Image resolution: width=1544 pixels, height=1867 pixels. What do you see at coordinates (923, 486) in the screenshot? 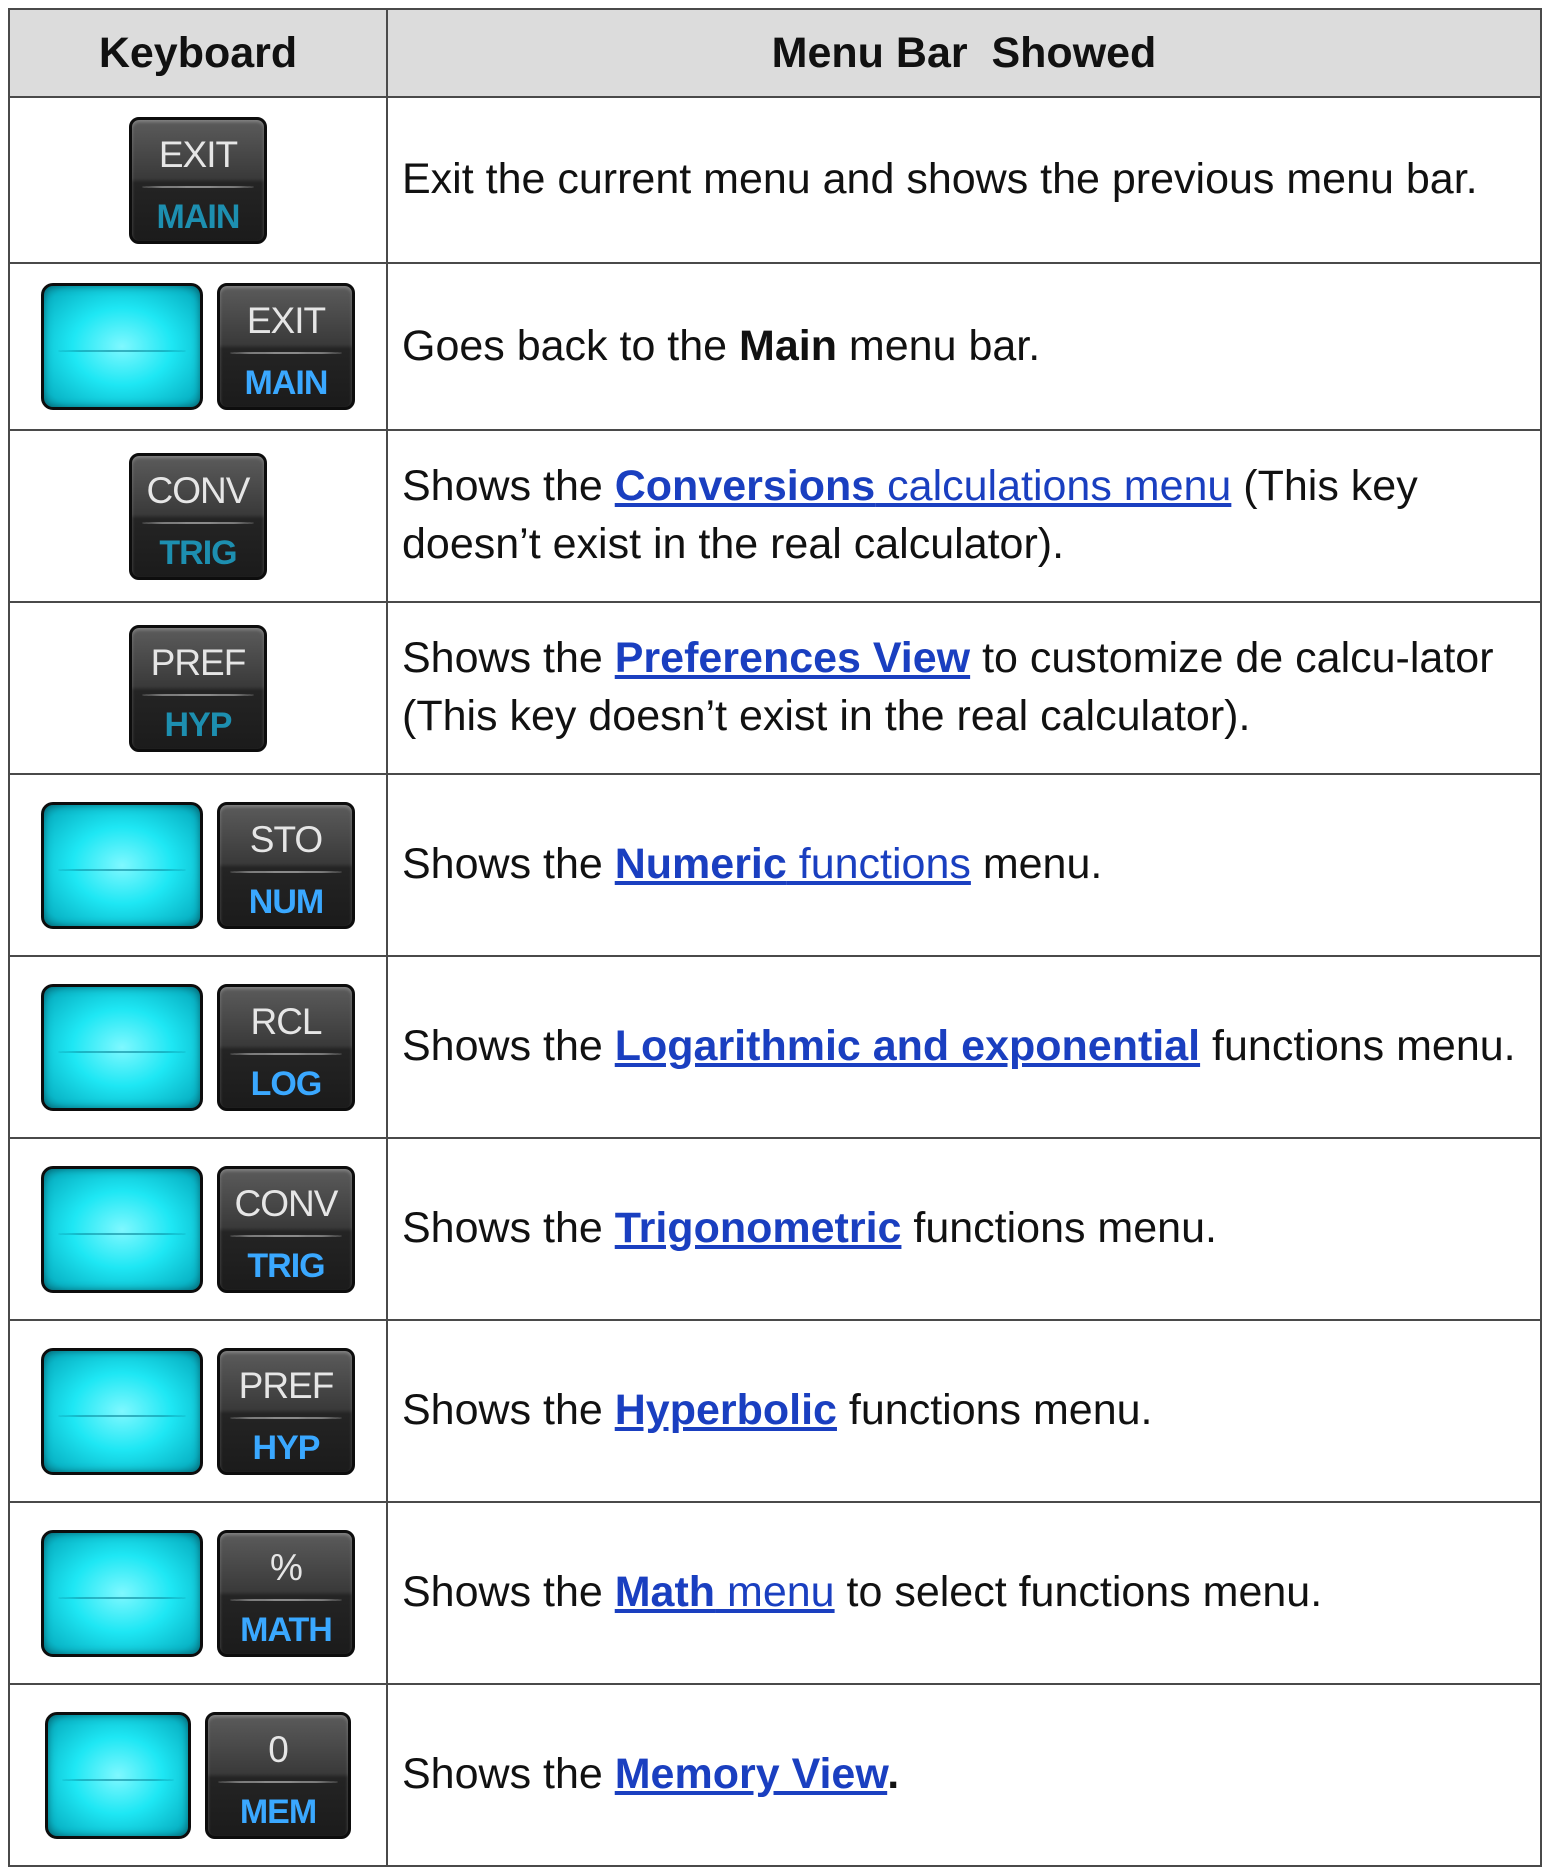
I see `conversions-link: Conversions calculations menu` at bounding box center [923, 486].